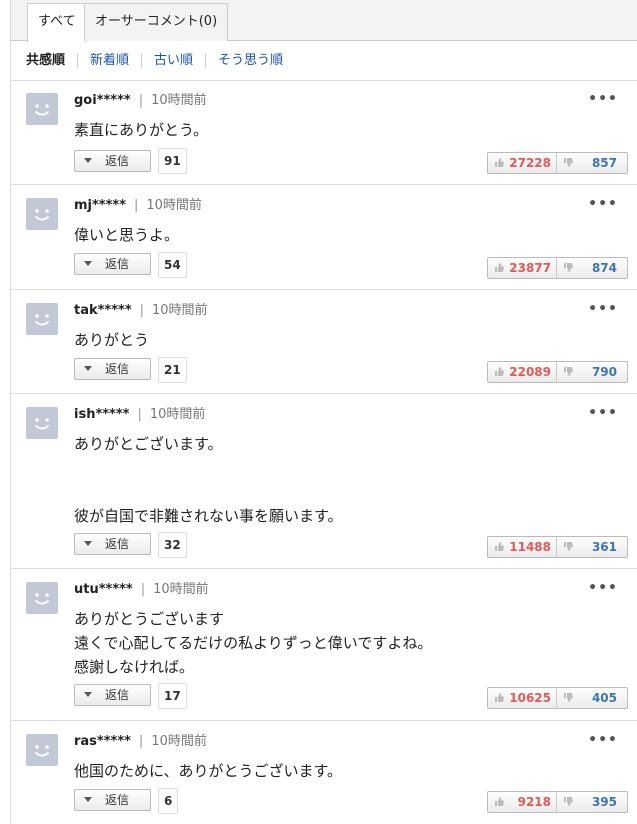  I want to click on comment-username: tak*****, so click(103, 310).